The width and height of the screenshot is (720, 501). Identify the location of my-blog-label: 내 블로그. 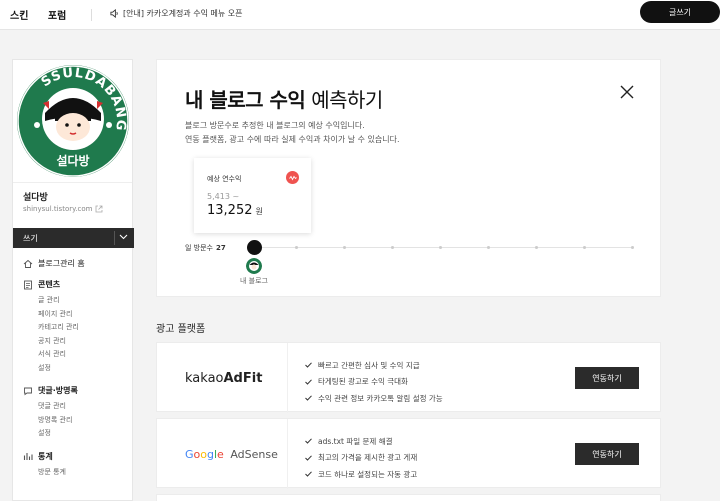
(254, 281).